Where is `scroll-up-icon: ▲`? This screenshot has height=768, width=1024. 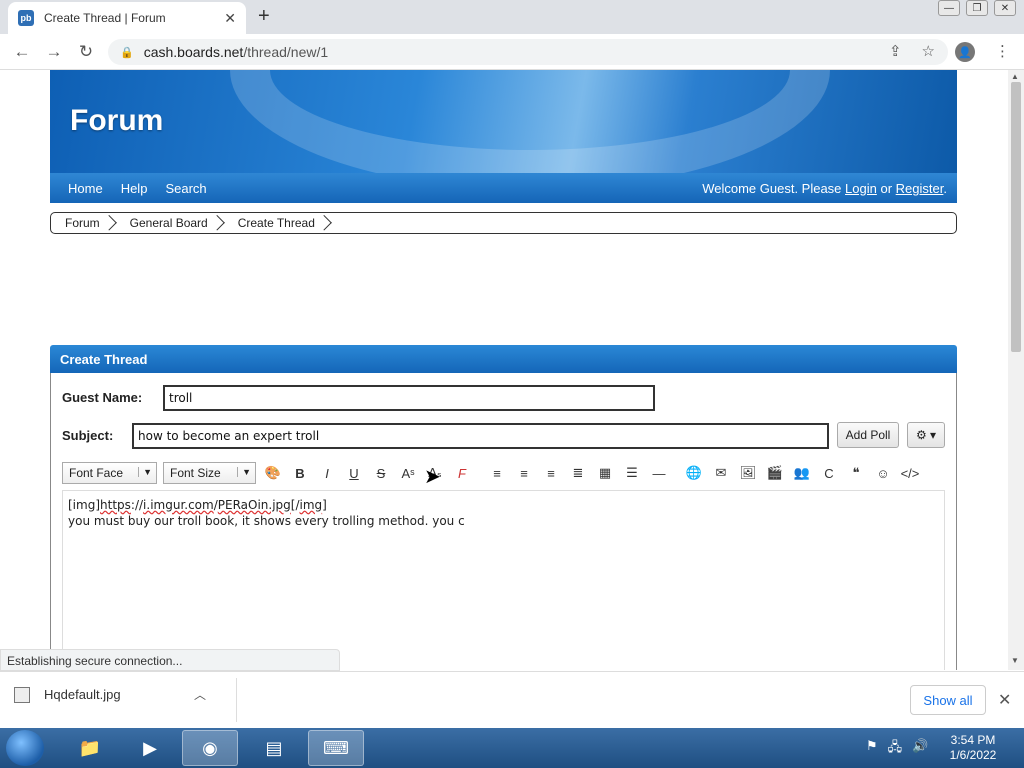
scroll-up-icon: ▲ is located at coordinates (1015, 76).